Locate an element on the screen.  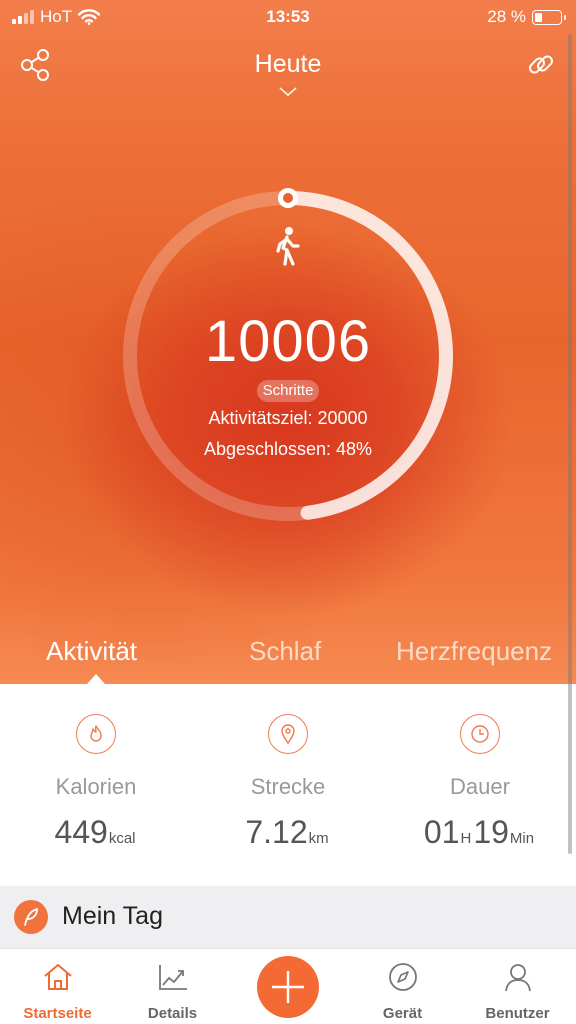
battery-percent: 28 % is located at coordinates (506, 16).